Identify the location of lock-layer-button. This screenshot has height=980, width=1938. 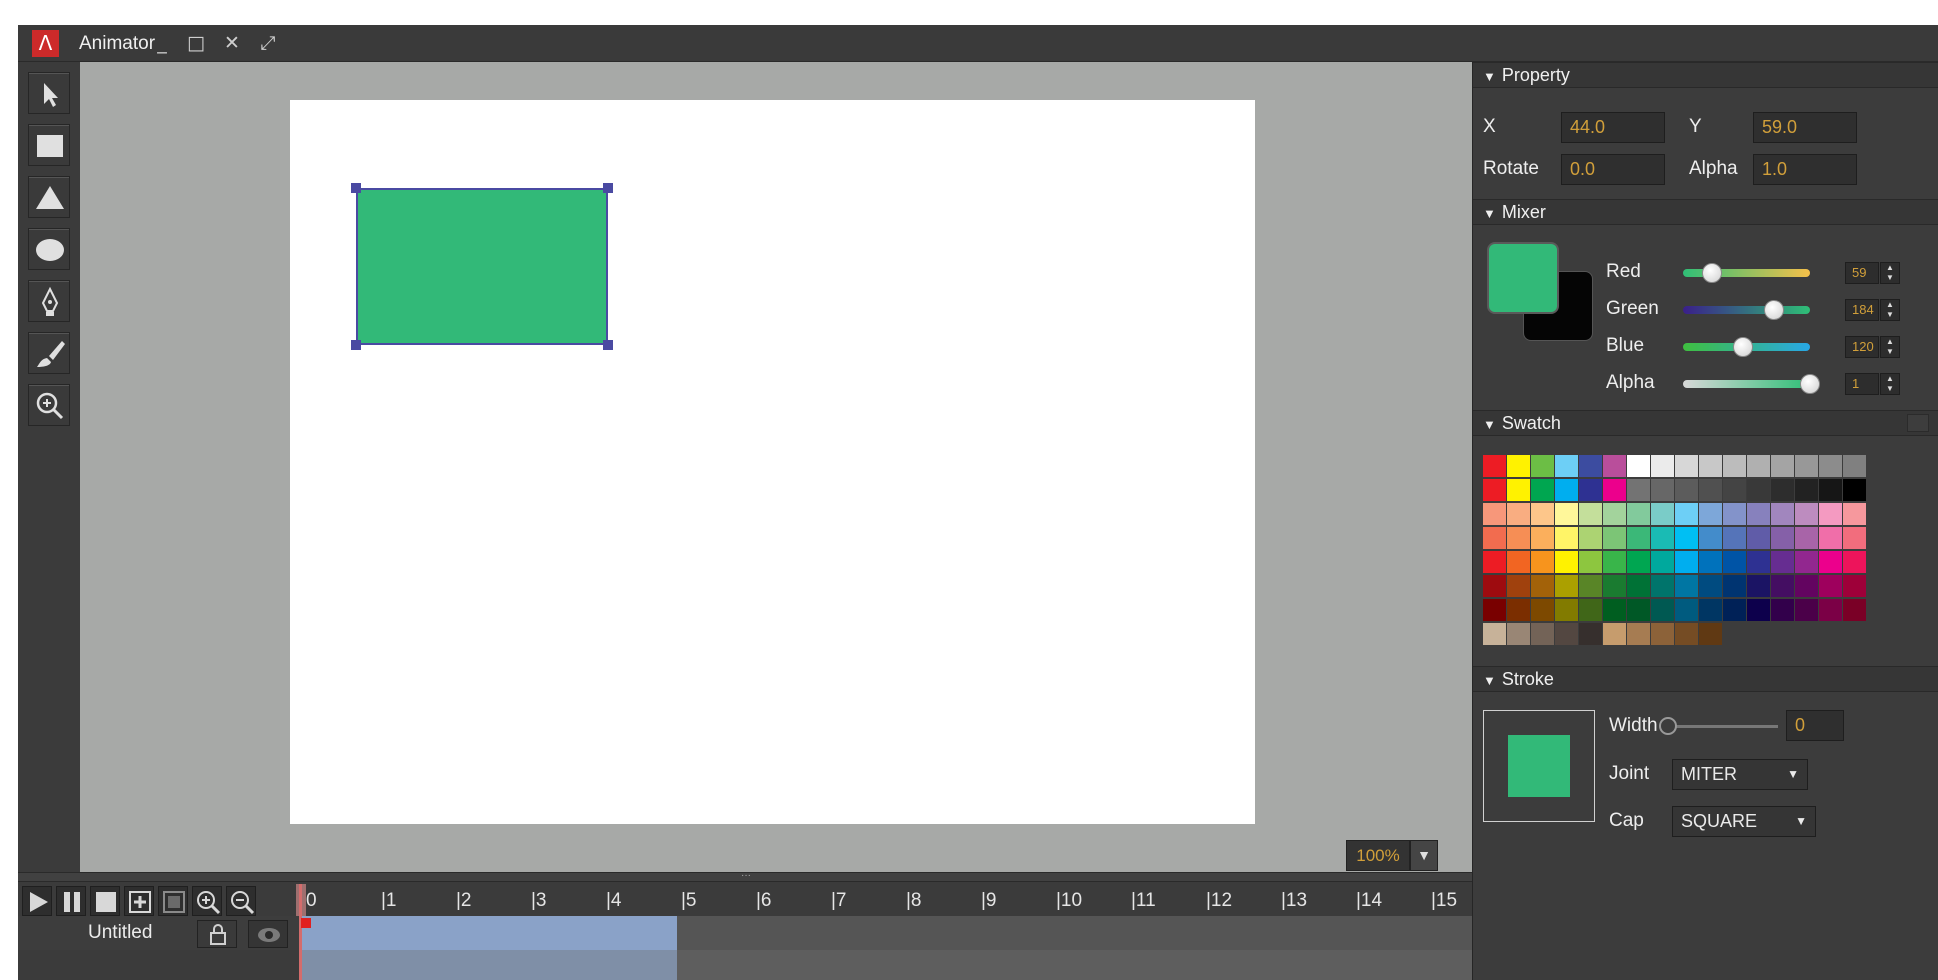
(217, 934).